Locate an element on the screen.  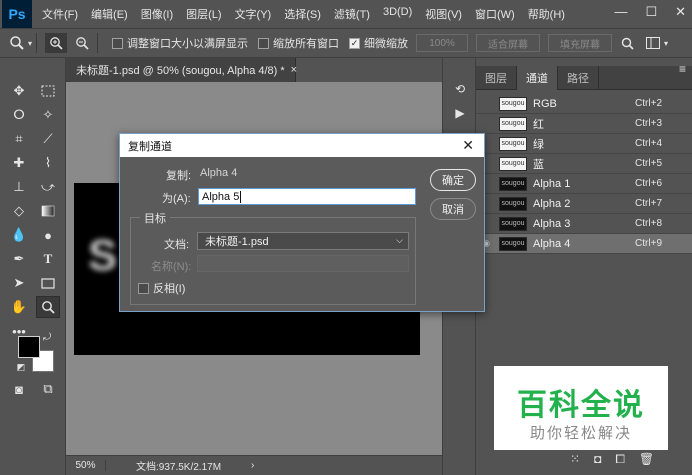
fill-screen-button: 填充屏幕 is located at coordinates (580, 43).